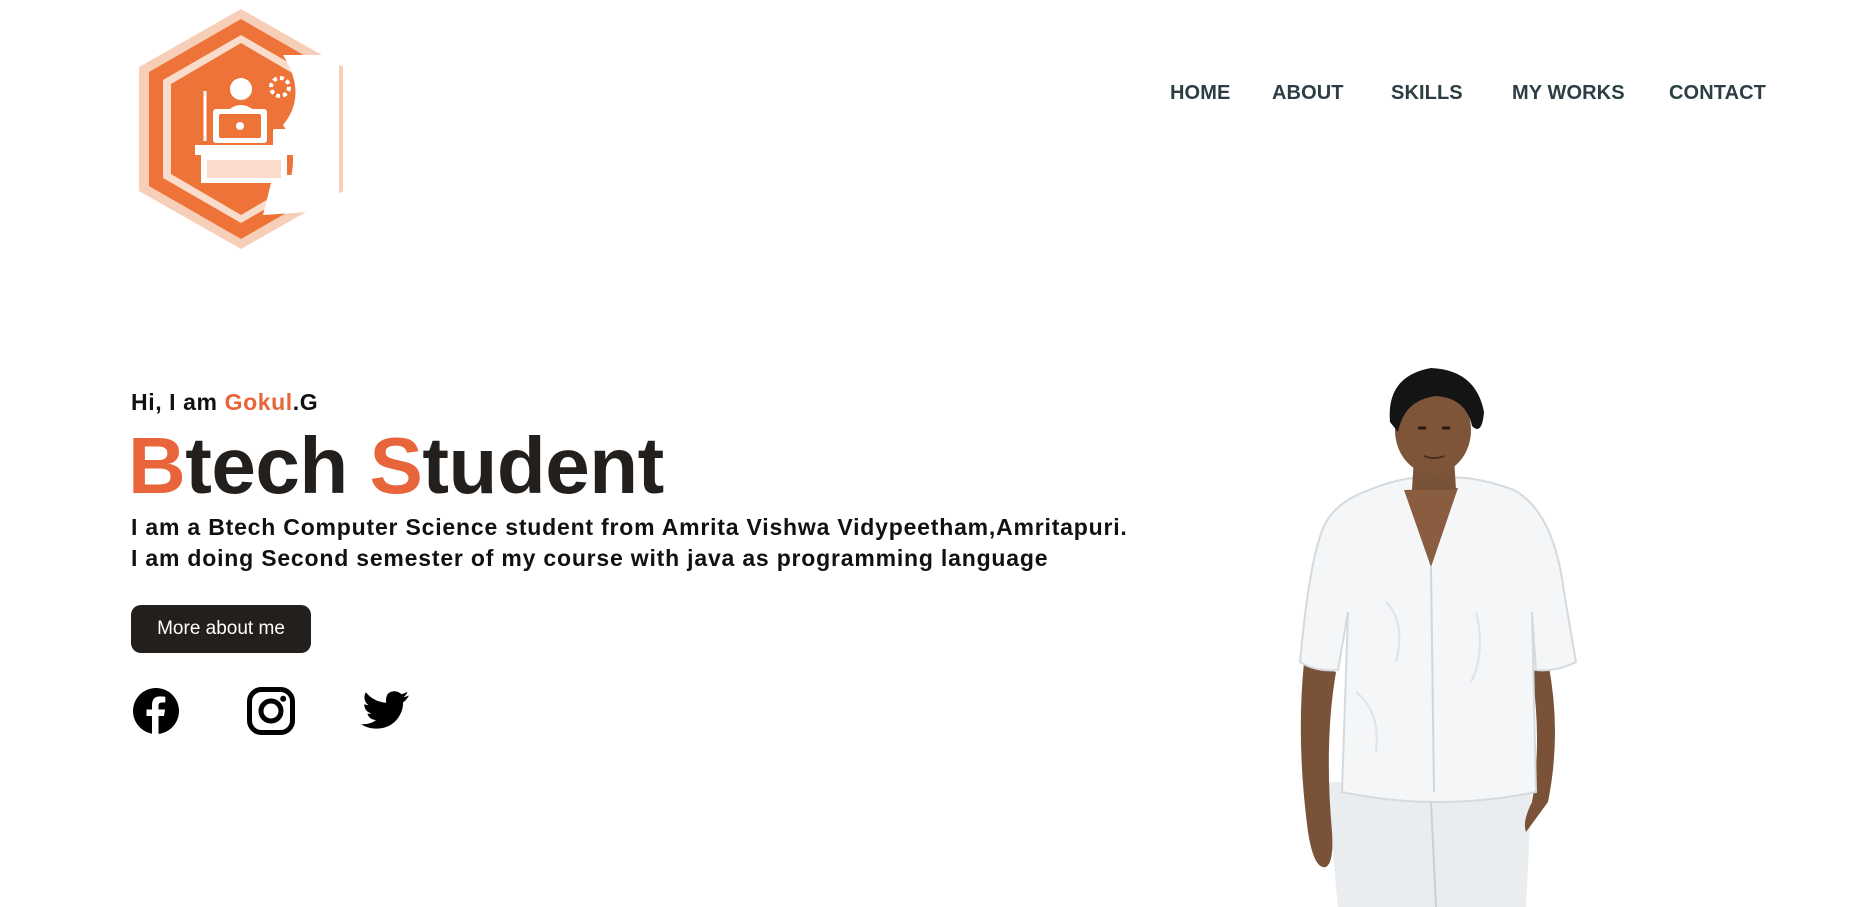 This screenshot has height=907, width=1866. I want to click on profile-photo, so click(1438, 637).